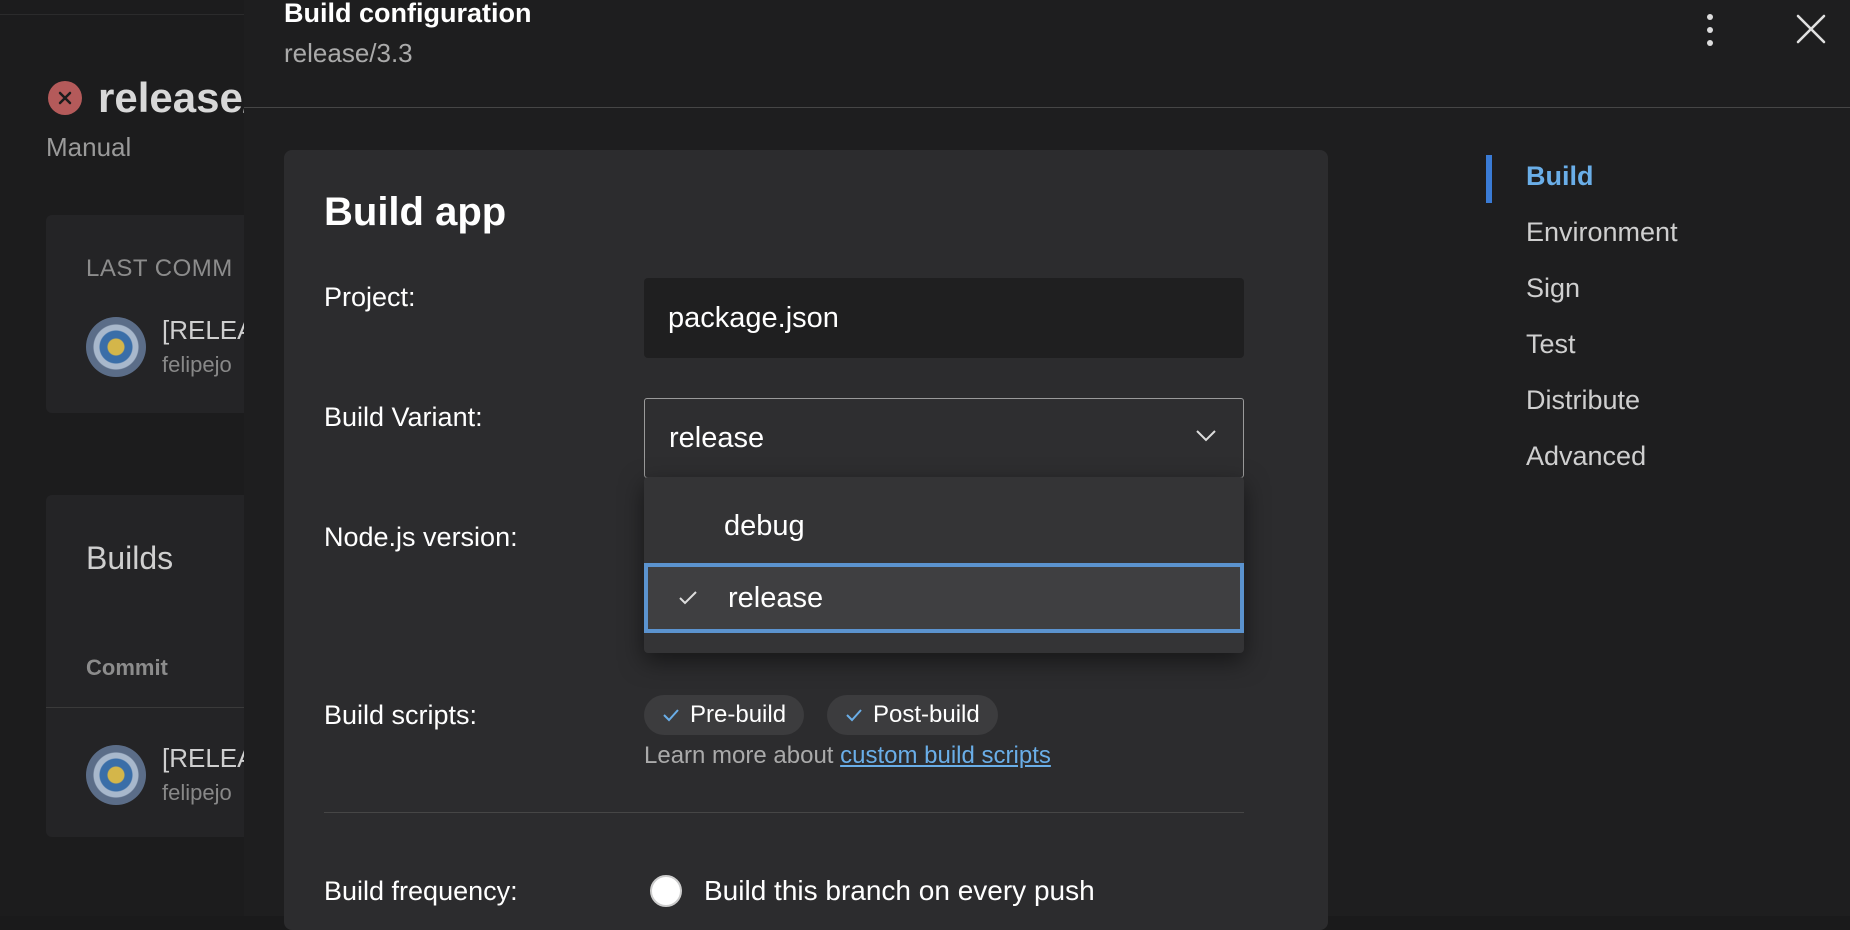  What do you see at coordinates (776, 597) in the screenshot?
I see `option-label: release` at bounding box center [776, 597].